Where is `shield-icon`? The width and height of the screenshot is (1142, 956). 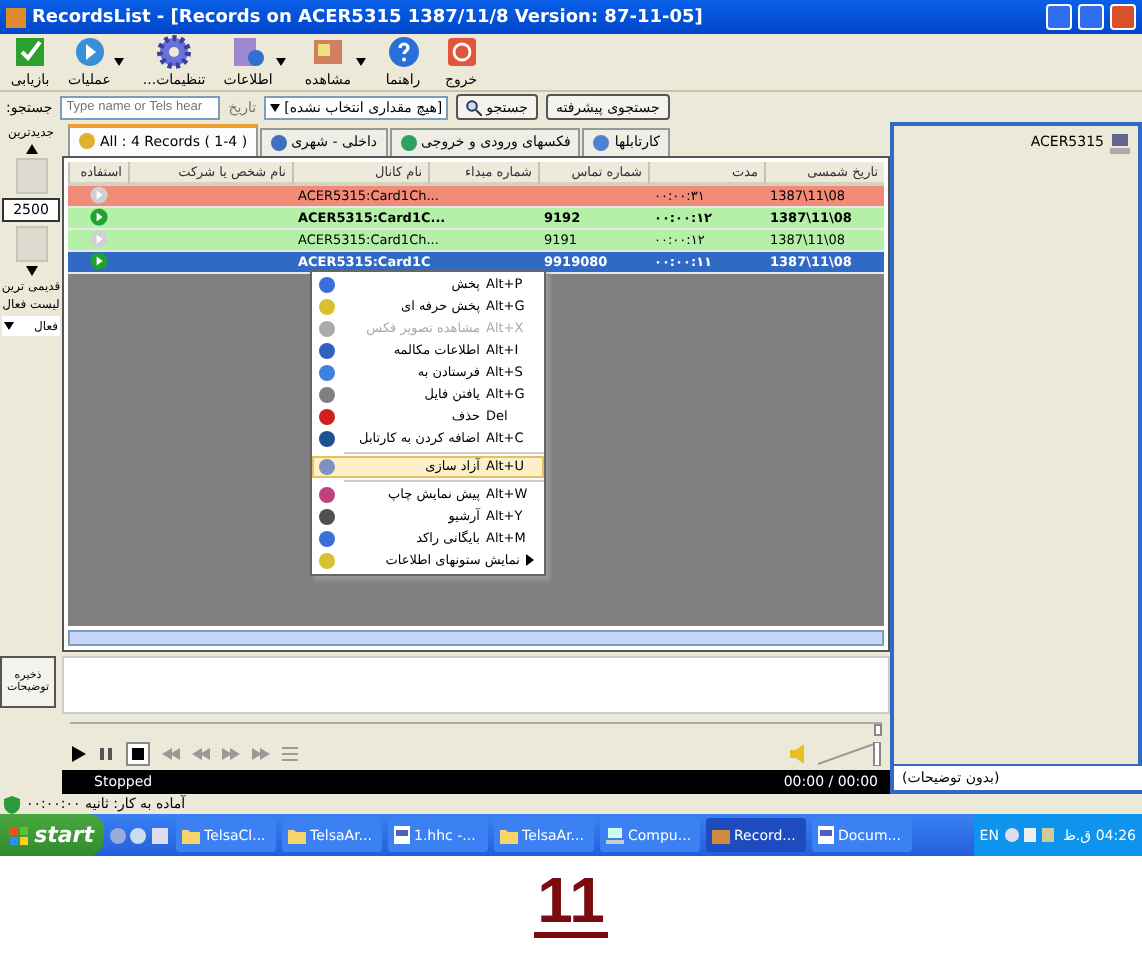 shield-icon is located at coordinates (12, 804).